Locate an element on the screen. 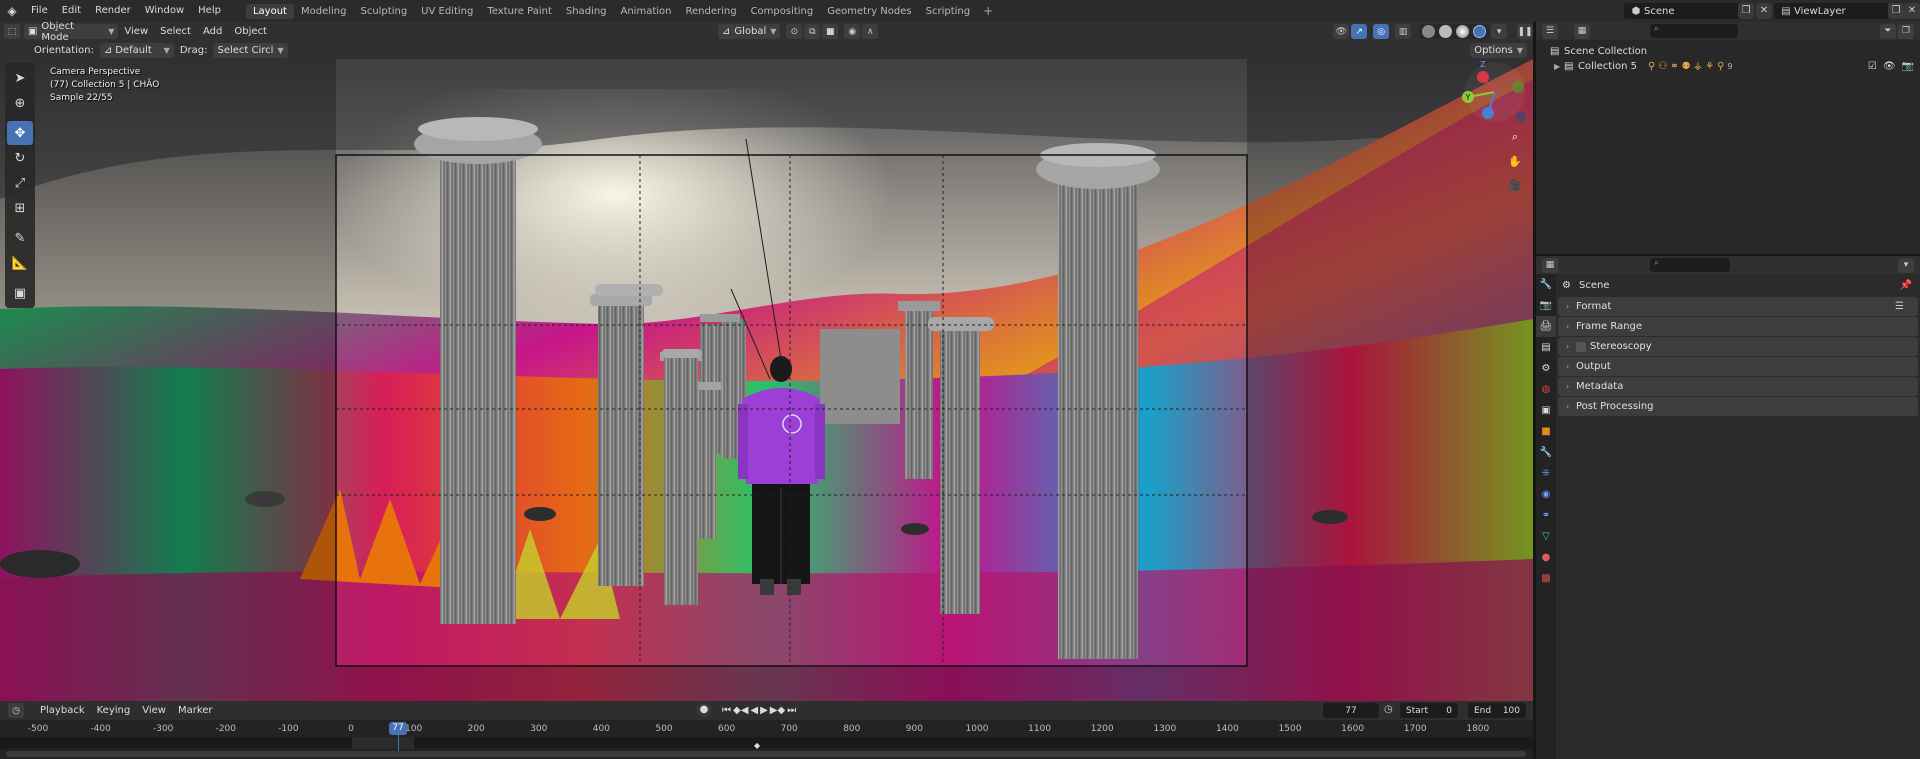 This screenshot has height=759, width=1920. object-tab-icon: ■ is located at coordinates (1546, 431).